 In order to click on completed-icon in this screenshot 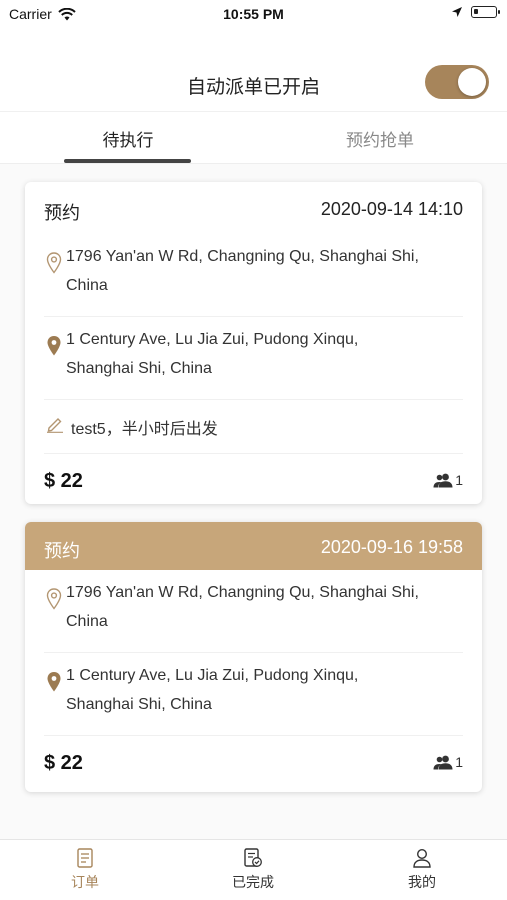, I will do `click(253, 857)`.